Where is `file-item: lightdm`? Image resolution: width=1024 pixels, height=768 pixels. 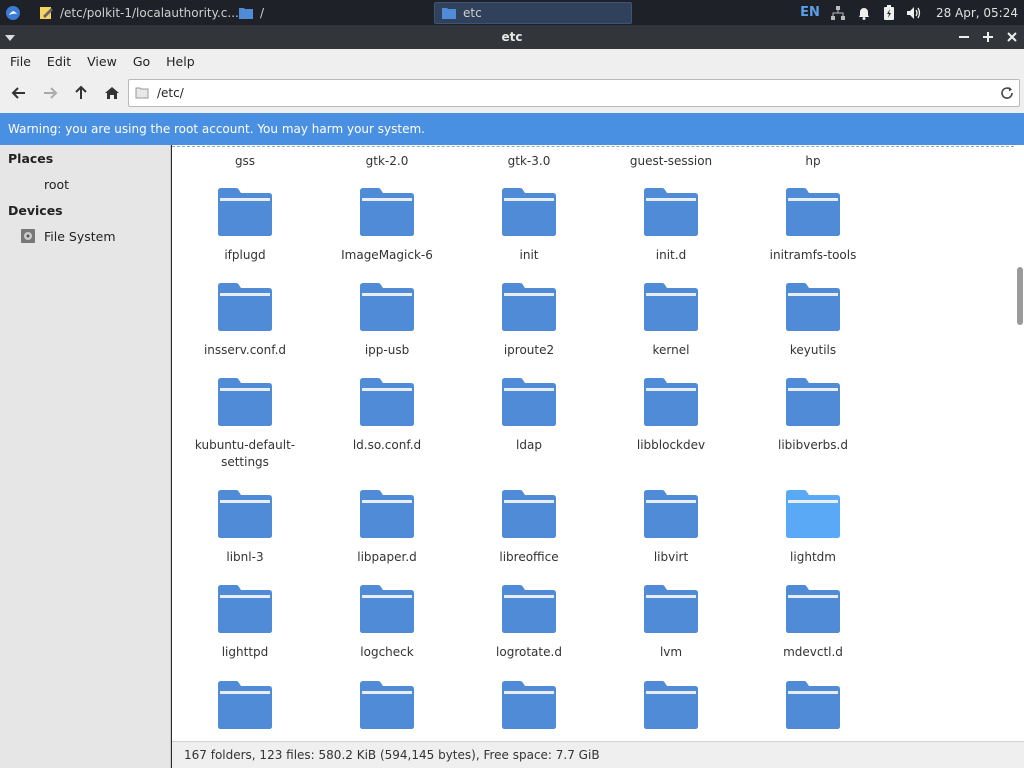 file-item: lightdm is located at coordinates (813, 526).